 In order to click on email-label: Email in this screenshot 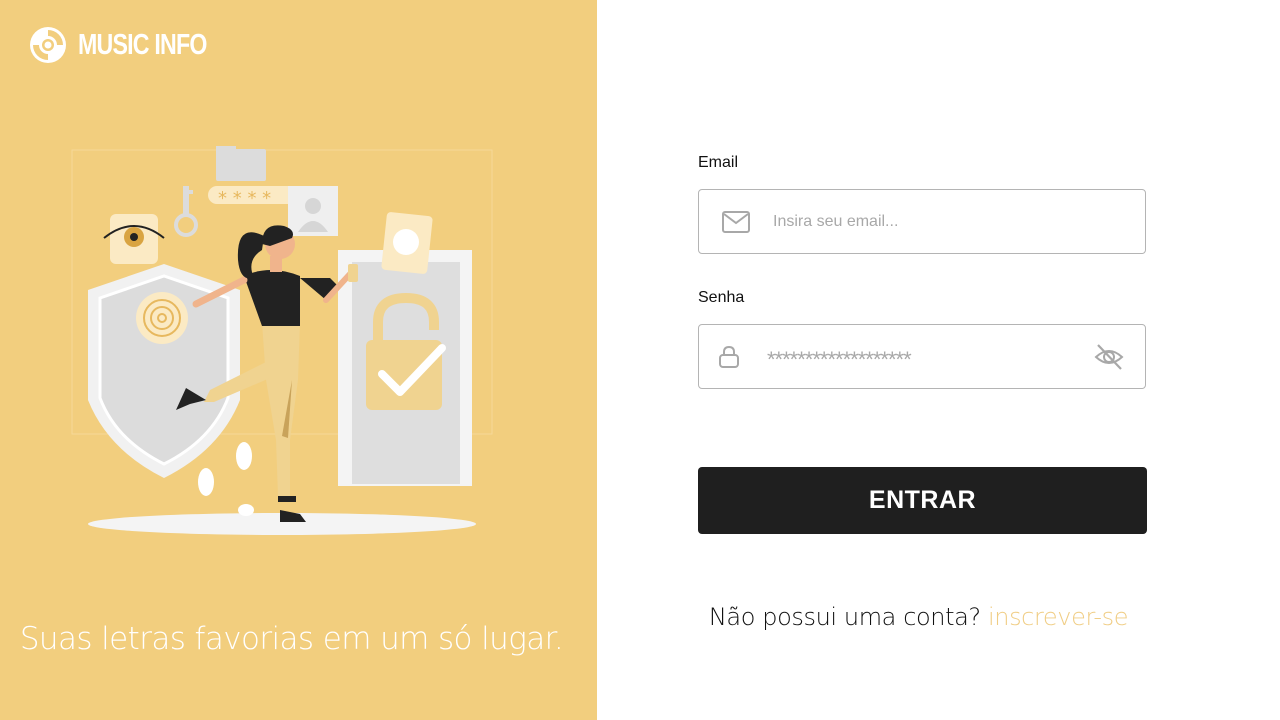, I will do `click(718, 162)`.